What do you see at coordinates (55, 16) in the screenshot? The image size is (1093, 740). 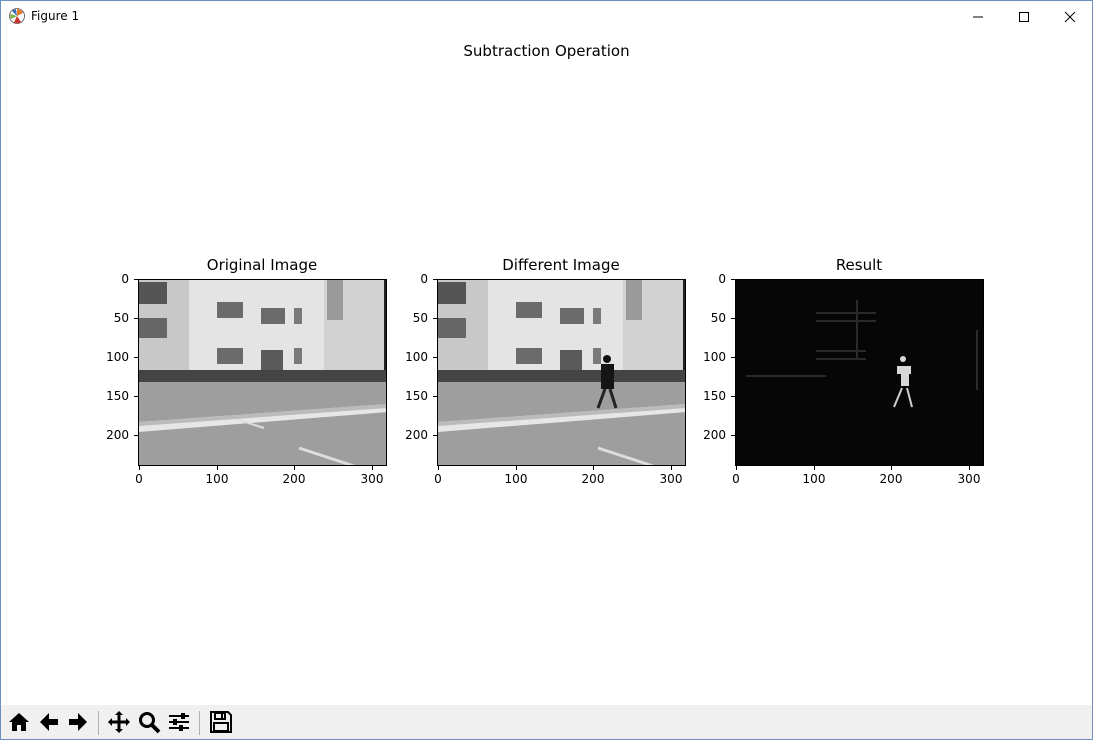 I see `window-title: Figure 1` at bounding box center [55, 16].